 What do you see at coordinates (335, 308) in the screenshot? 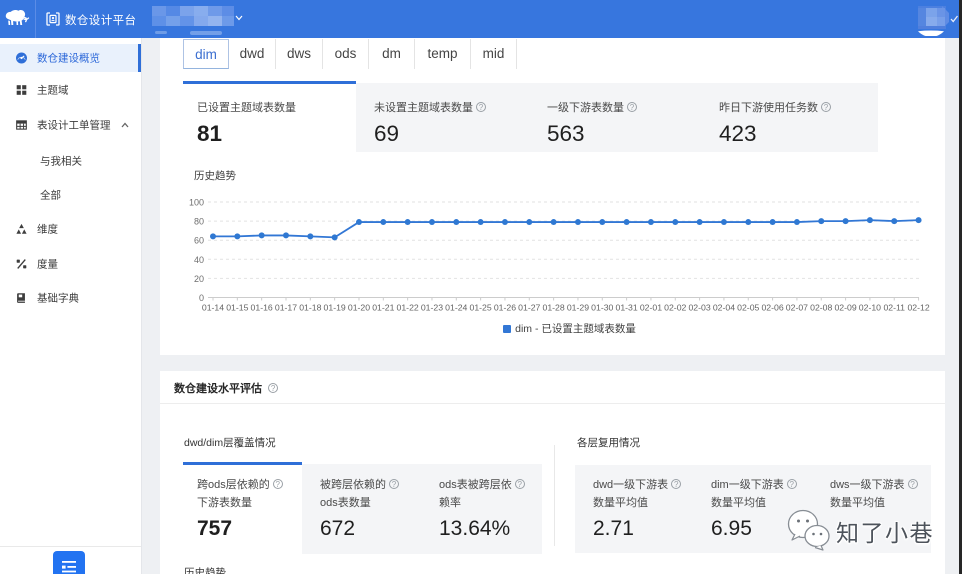
I see `svg-text: 01-19` at bounding box center [335, 308].